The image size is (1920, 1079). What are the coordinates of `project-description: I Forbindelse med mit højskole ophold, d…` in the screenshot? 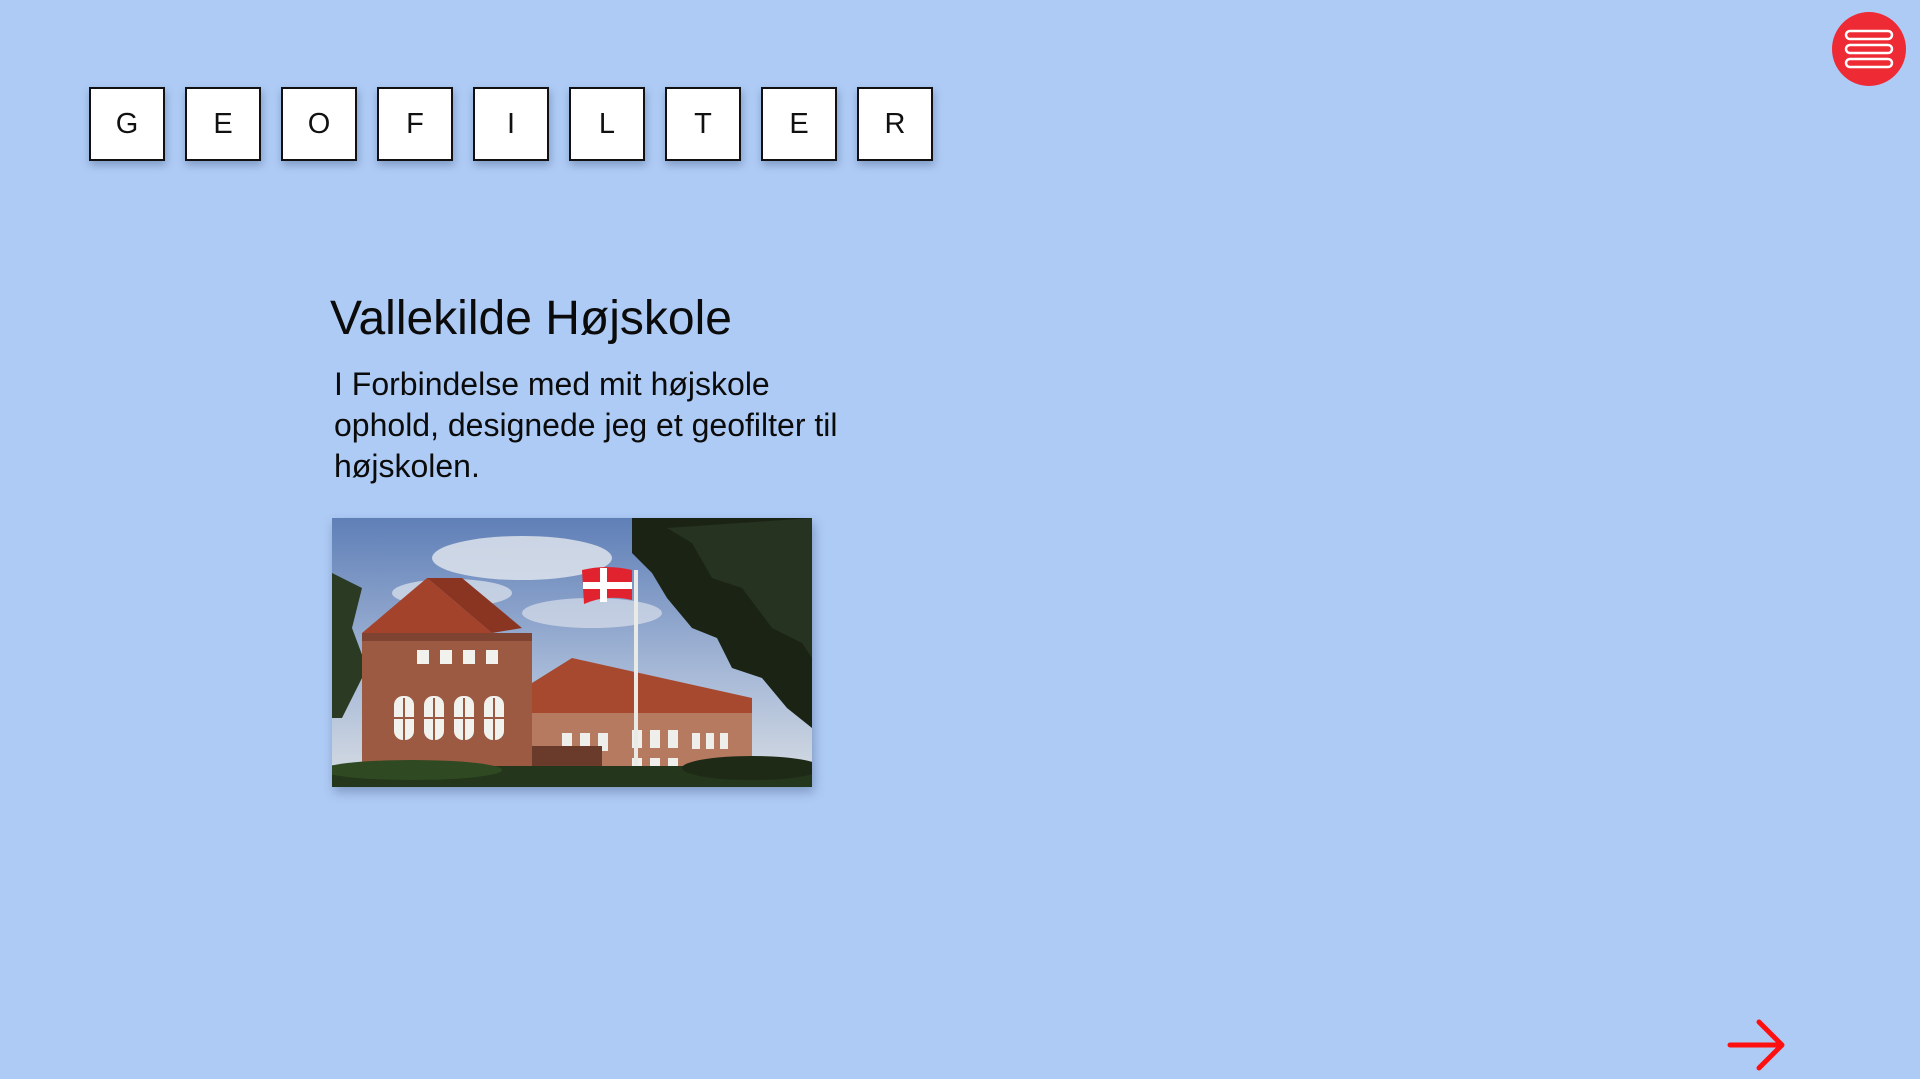 It's located at (586, 425).